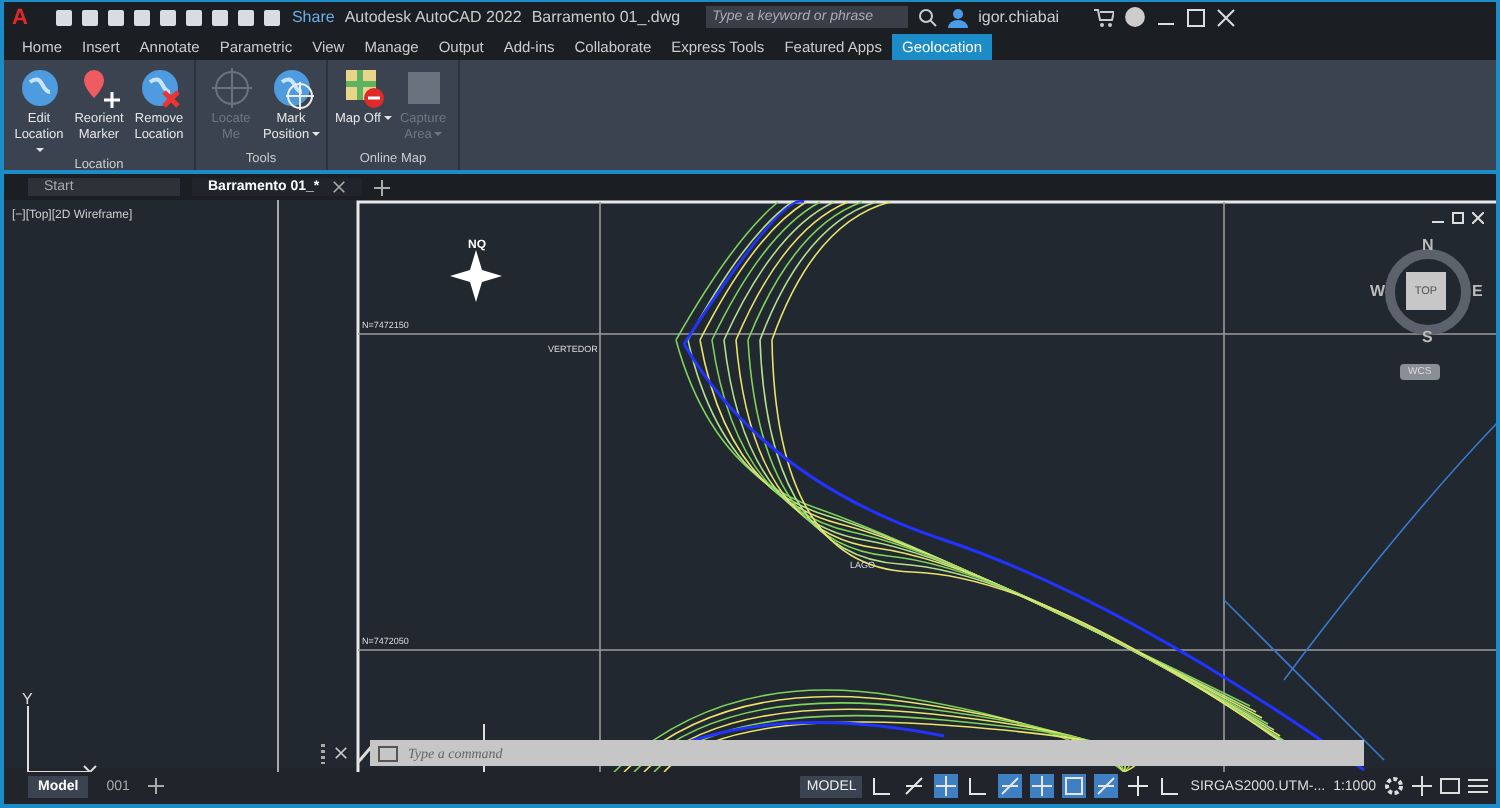  I want to click on user-icon, so click(958, 17).